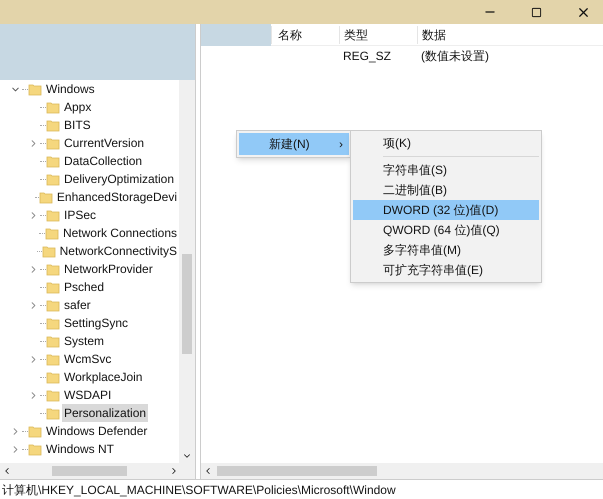 The image size is (603, 499). I want to click on column-header: 数据, so click(477, 35).